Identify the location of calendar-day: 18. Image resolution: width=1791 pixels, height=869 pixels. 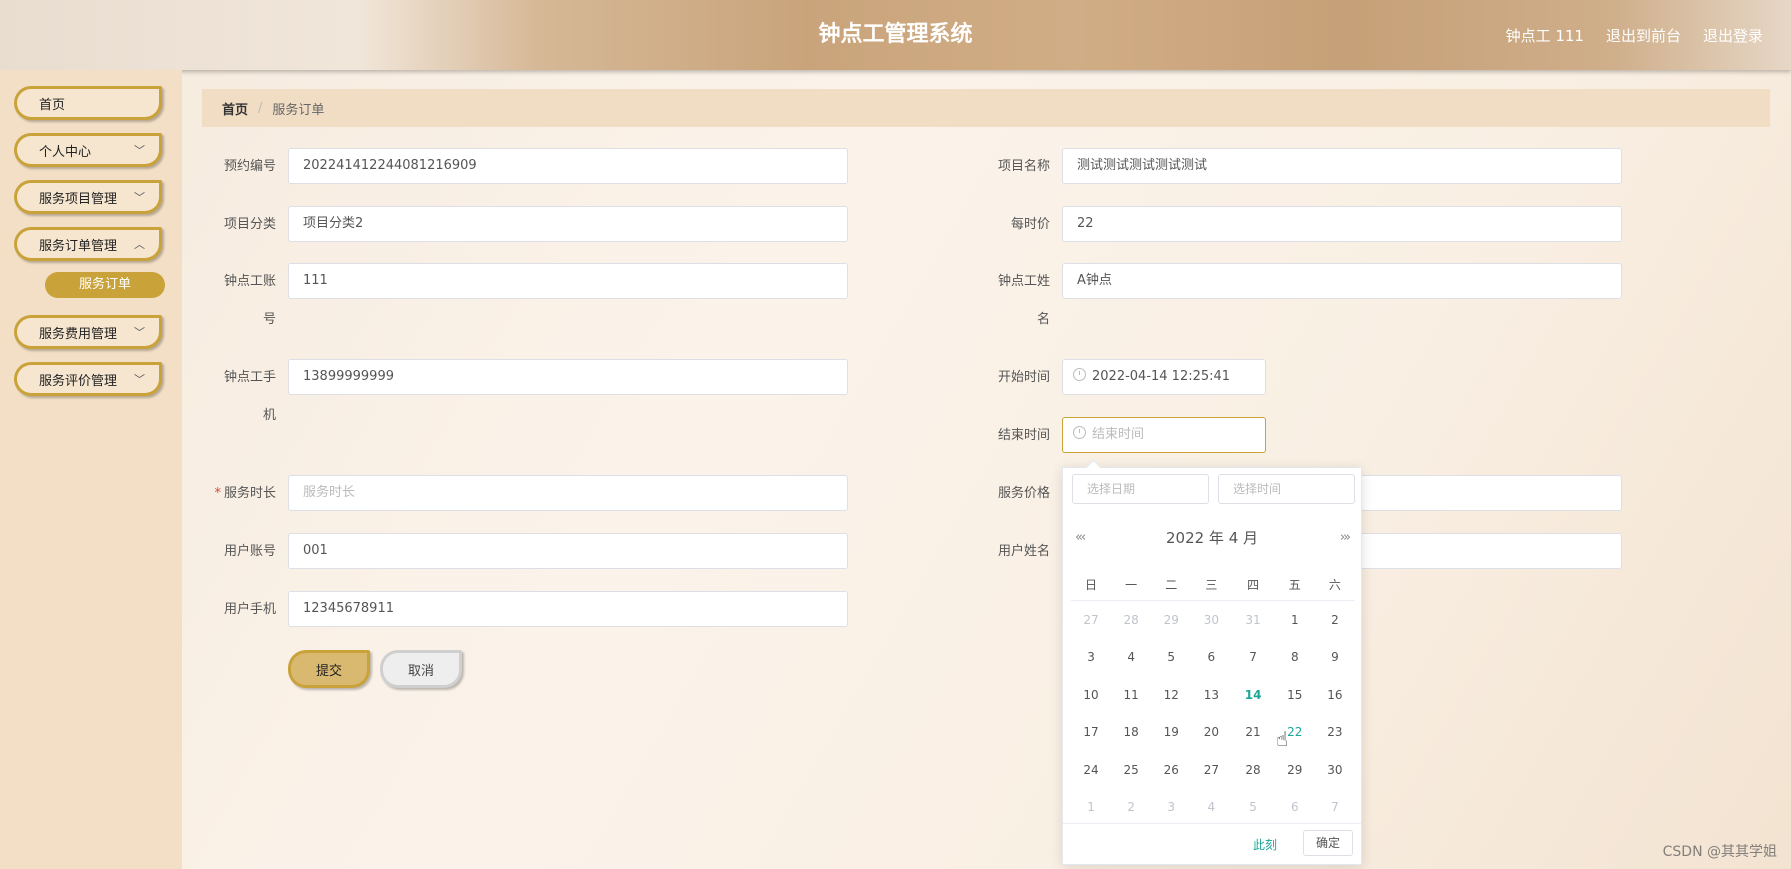
(1131, 733).